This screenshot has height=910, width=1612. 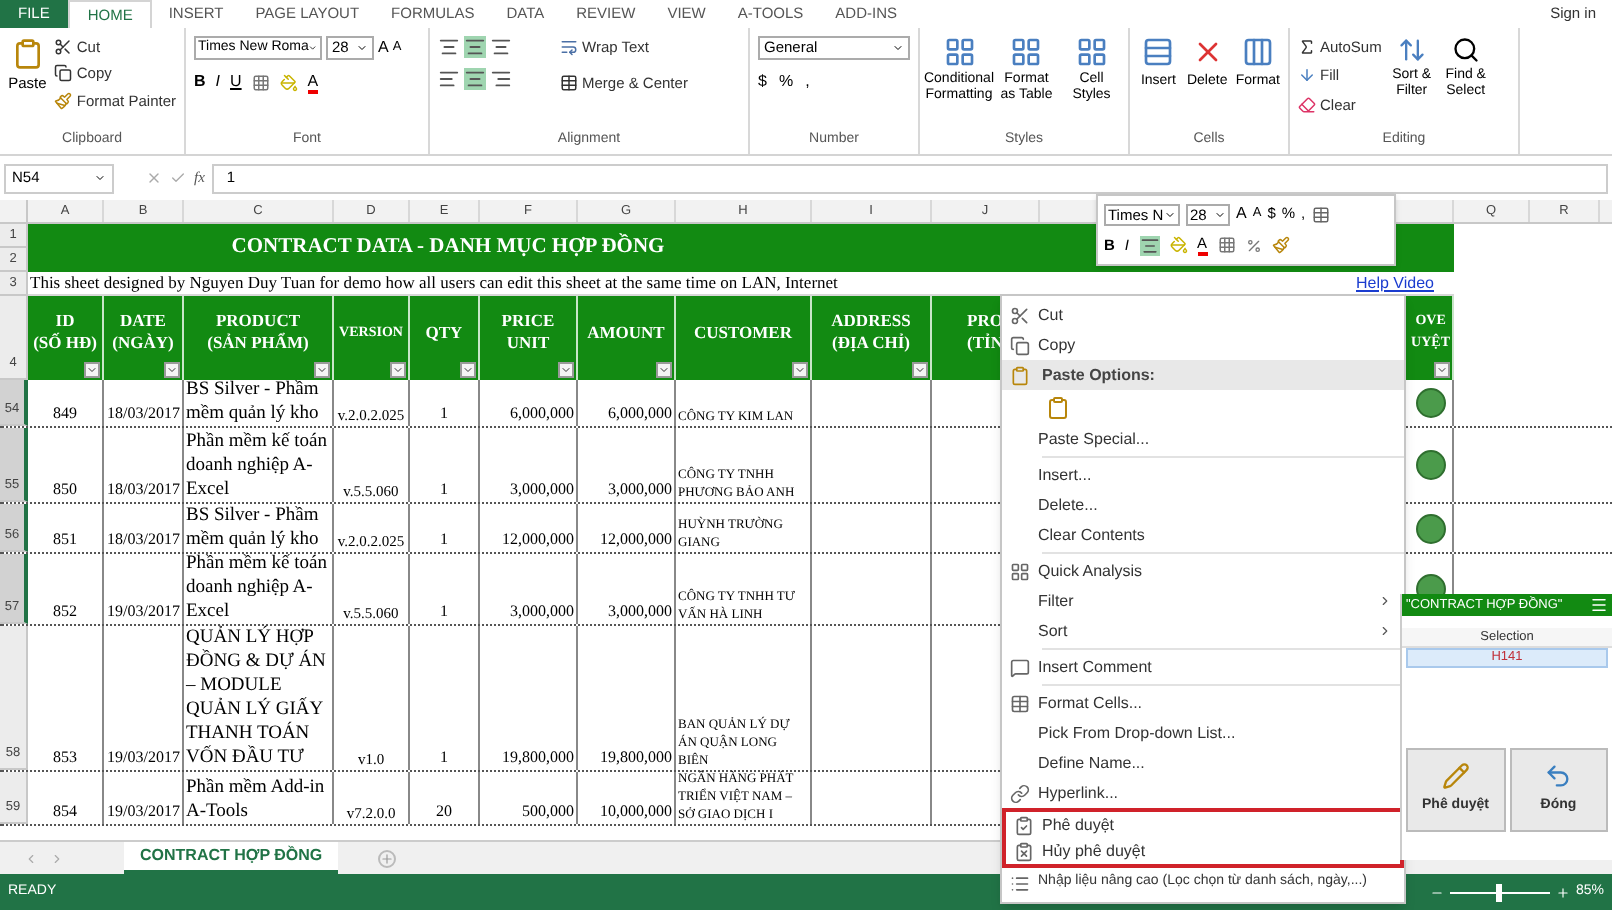 I want to click on menu-item: Insert Comment, so click(x=1203, y=667).